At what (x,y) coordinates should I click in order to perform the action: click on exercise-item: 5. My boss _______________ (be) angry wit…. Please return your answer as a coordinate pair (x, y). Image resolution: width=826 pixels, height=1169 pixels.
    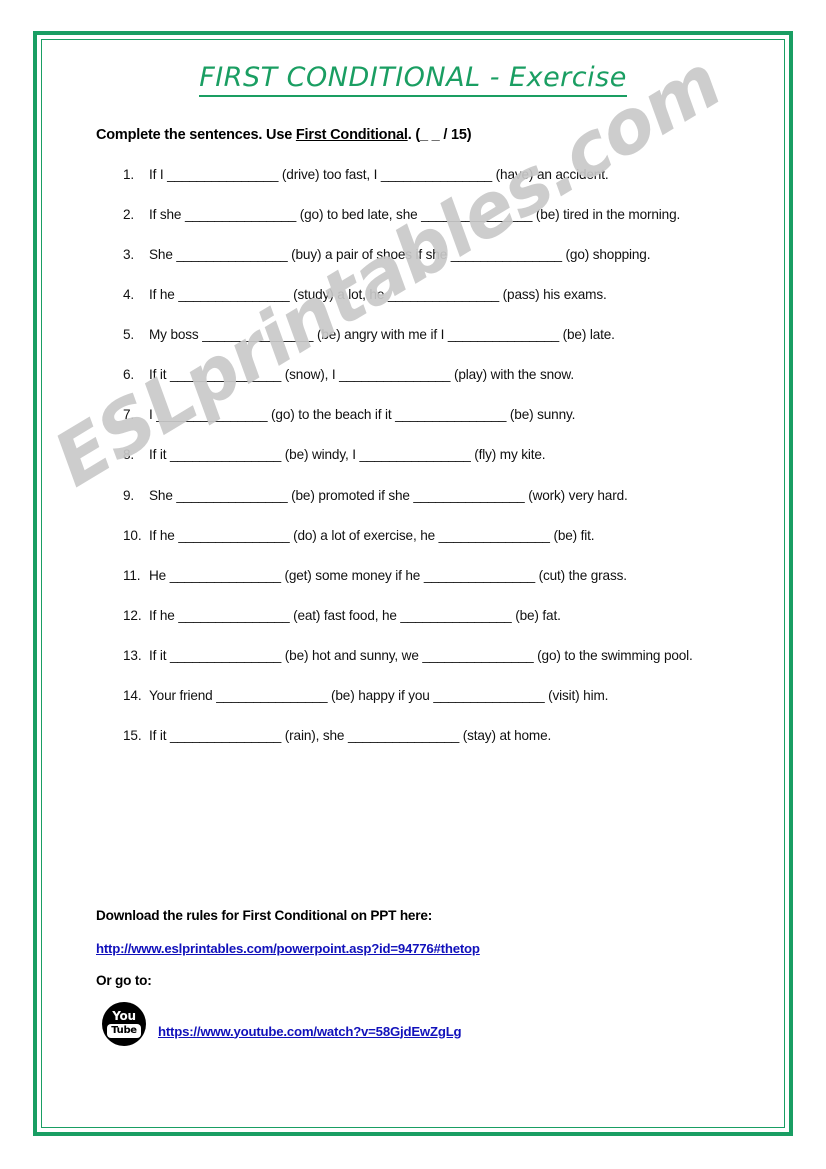
    Looking at the image, I should click on (427, 334).